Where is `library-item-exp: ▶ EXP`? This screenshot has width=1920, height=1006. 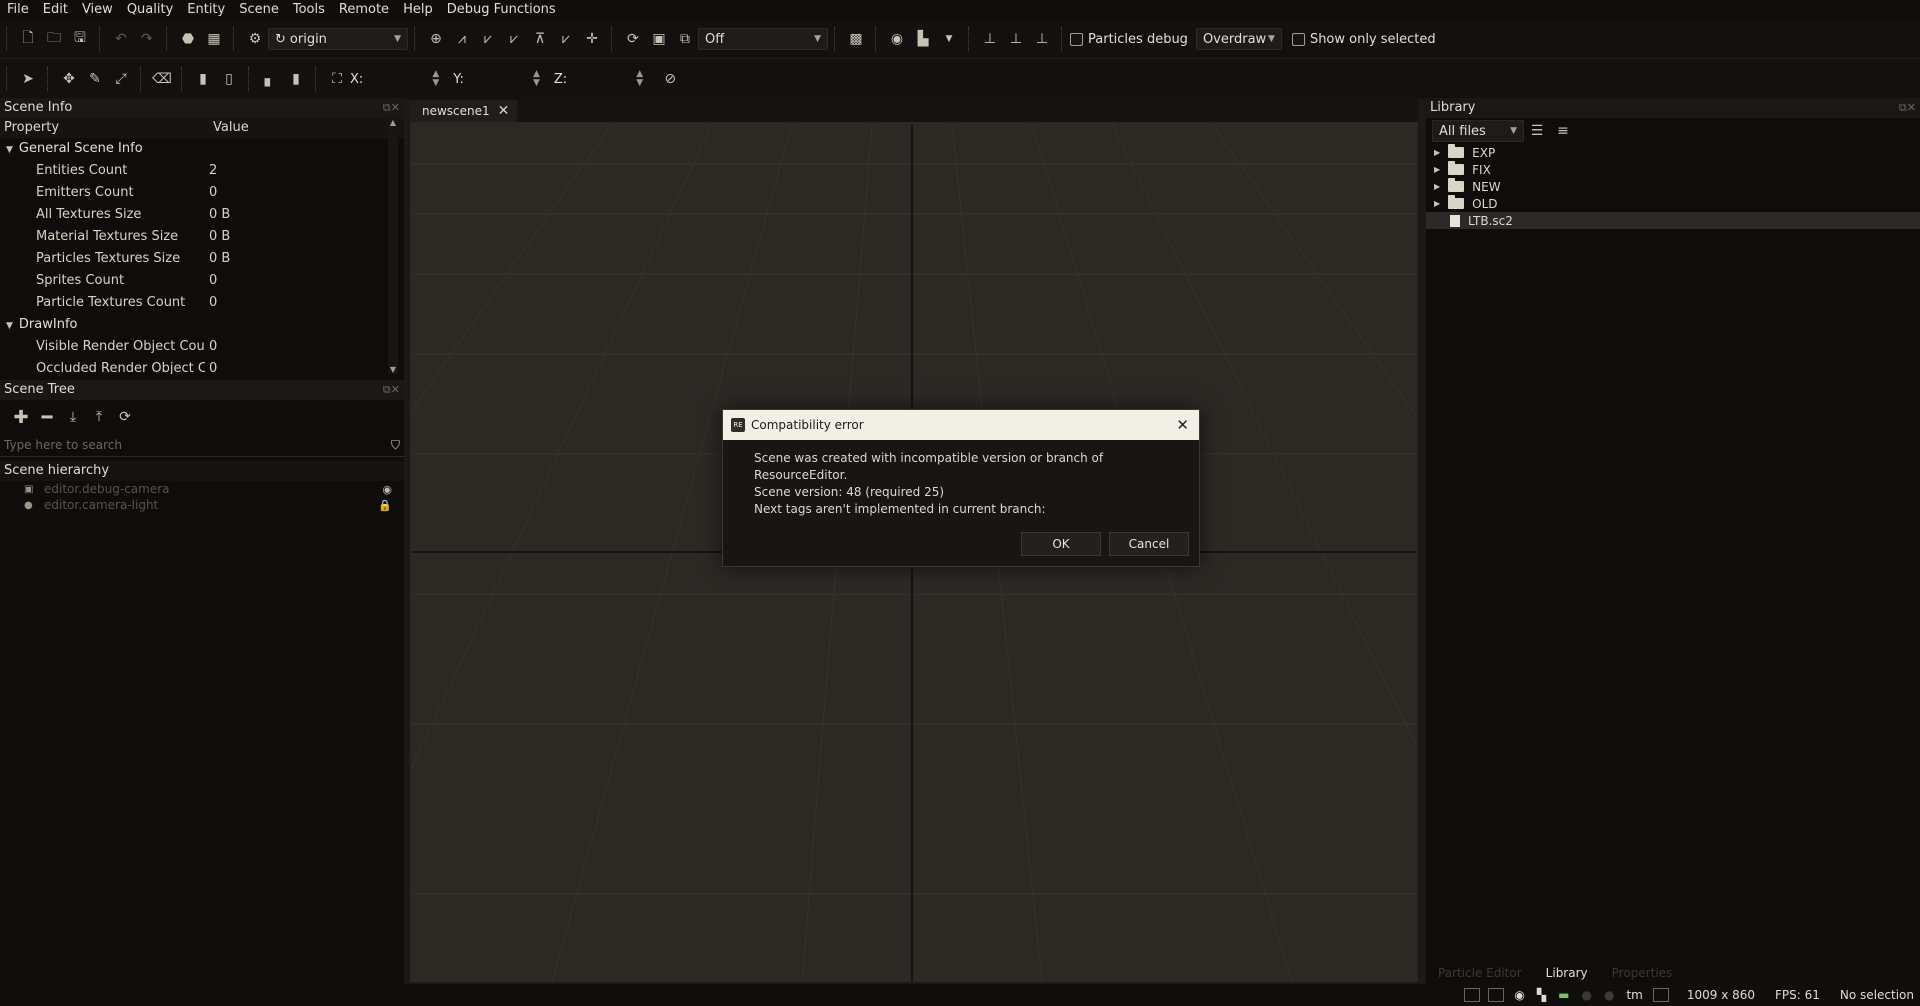
library-item-exp: ▶ EXP is located at coordinates (1673, 152).